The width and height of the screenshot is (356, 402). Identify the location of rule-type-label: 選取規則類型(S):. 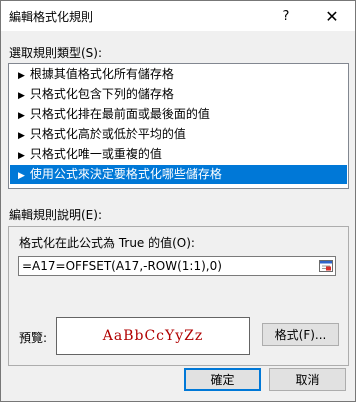
(56, 53).